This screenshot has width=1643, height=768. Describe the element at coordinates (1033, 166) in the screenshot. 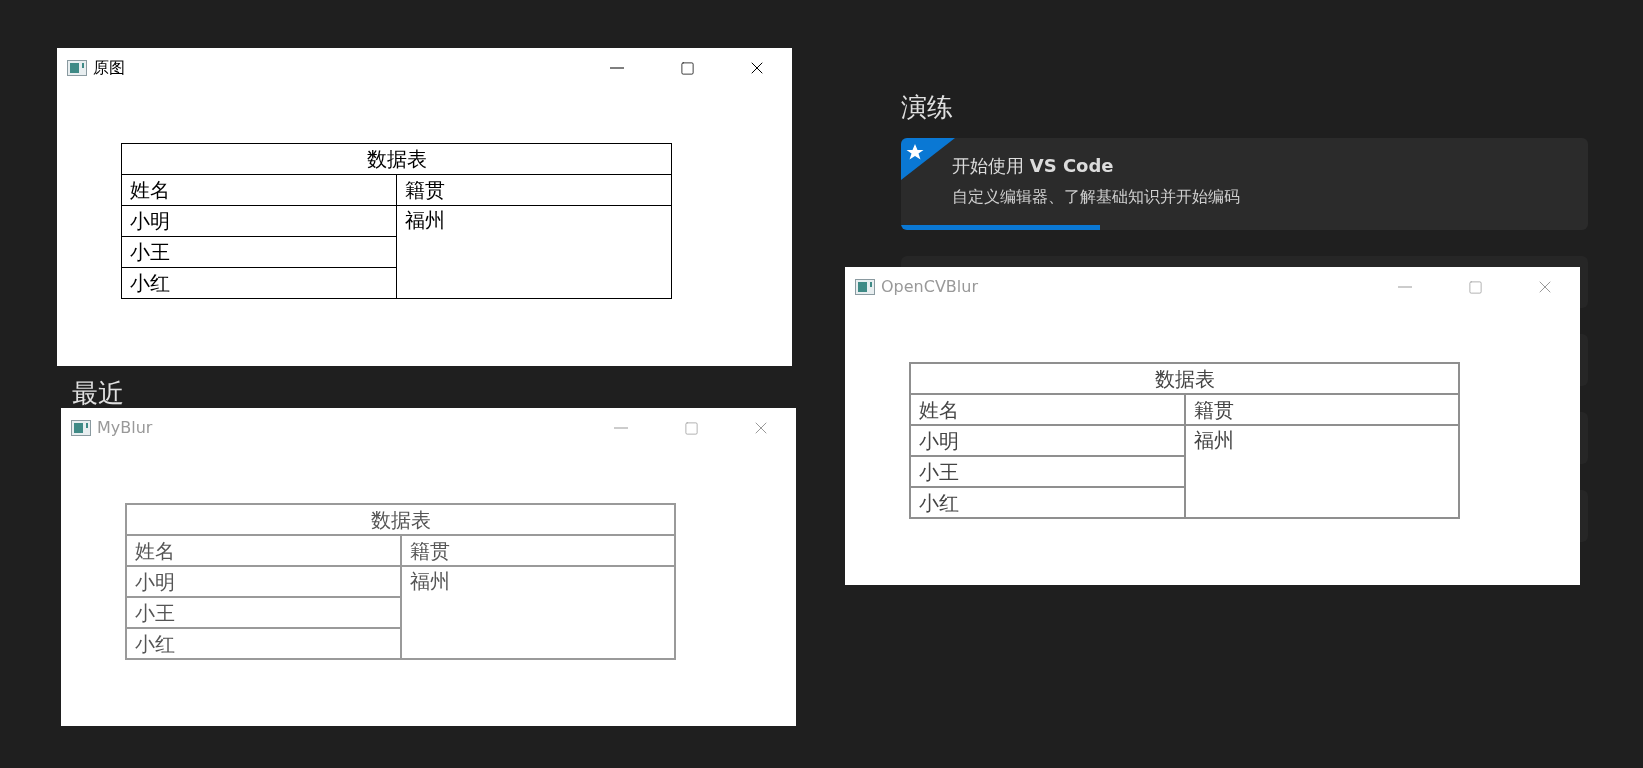

I see `walkthrough-title: 开始使用 VS Code` at that location.